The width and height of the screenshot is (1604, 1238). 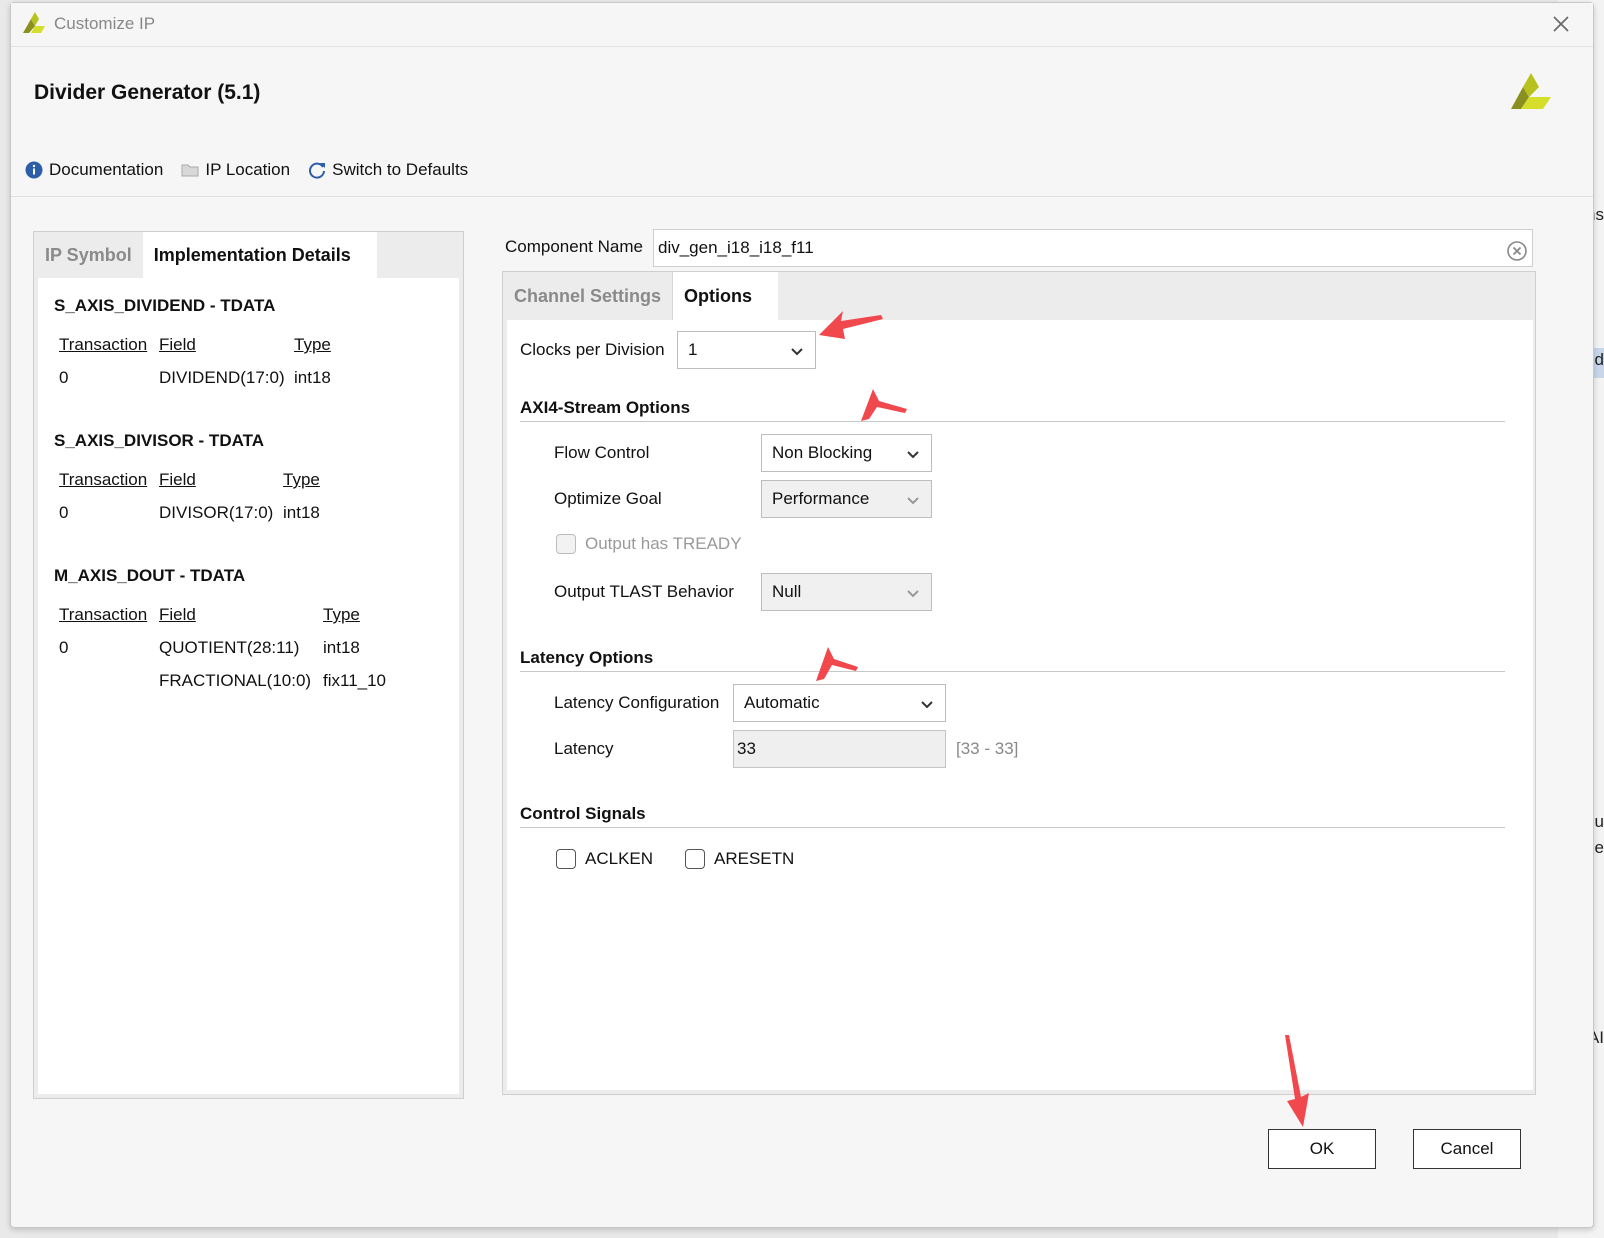 I want to click on title-bar: Customize IP, so click(x=802, y=25).